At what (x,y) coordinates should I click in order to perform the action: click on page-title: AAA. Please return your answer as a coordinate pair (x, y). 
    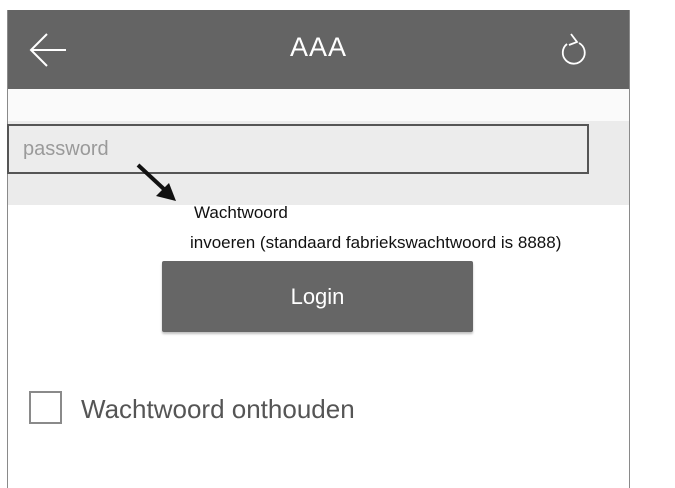
    Looking at the image, I should click on (318, 47).